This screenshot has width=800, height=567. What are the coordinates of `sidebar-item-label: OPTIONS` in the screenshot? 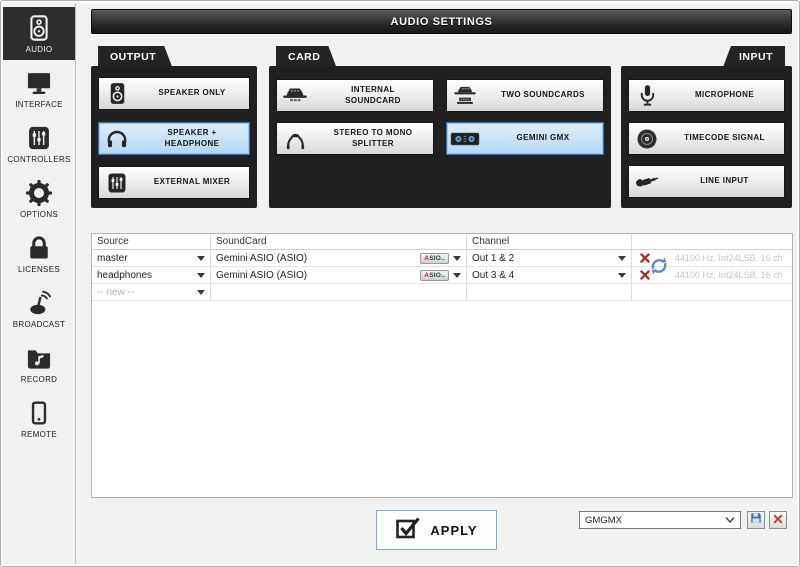 It's located at (39, 214).